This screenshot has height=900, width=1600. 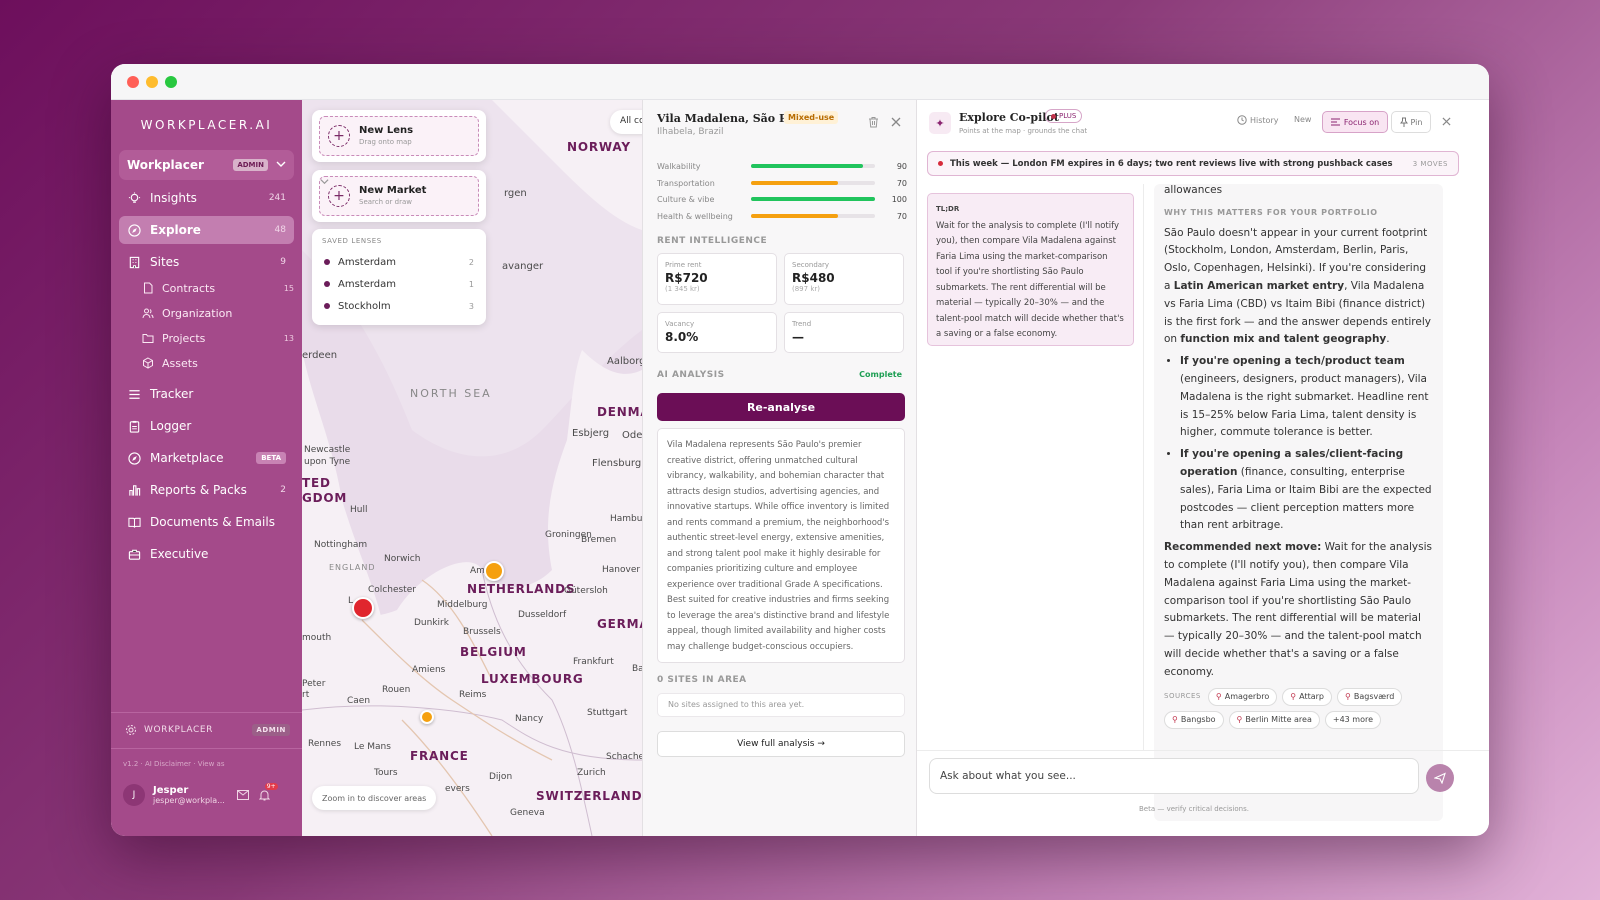 What do you see at coordinates (385, 202) in the screenshot?
I see `new-market-sub: Search or draw` at bounding box center [385, 202].